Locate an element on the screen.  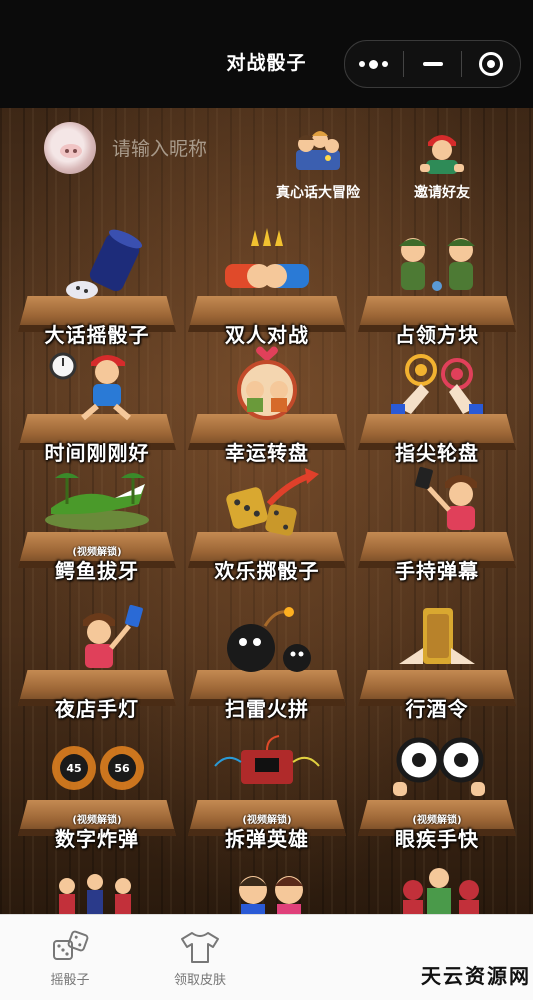
game-label: 夜店手灯 is located at coordinates (97, 709).